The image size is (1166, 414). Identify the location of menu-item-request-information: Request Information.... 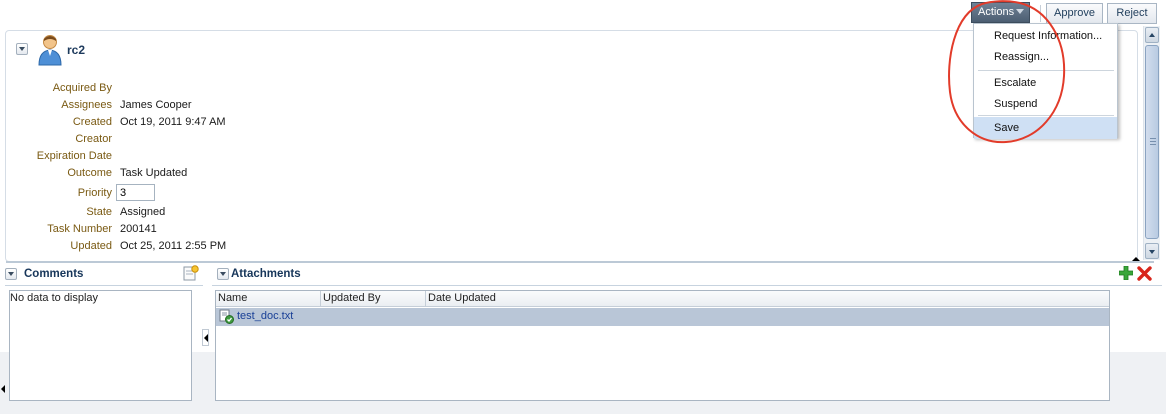
(1045, 36).